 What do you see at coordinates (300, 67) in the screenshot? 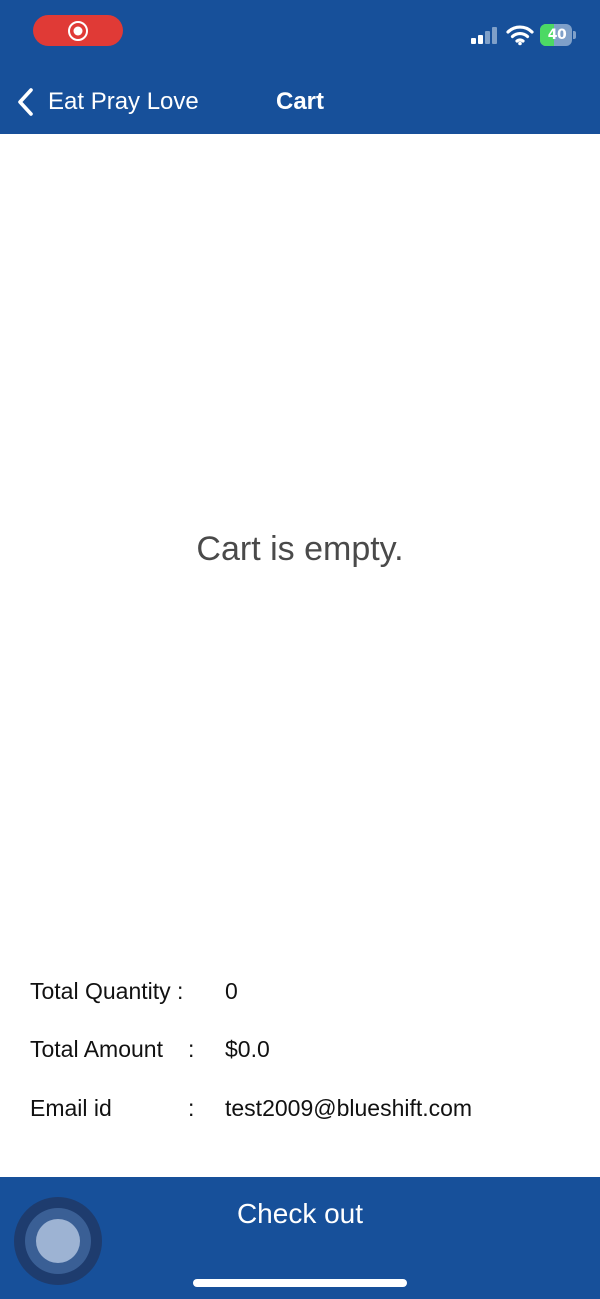
I see `navigation-bar: 40 Eat Pray Love Cart` at bounding box center [300, 67].